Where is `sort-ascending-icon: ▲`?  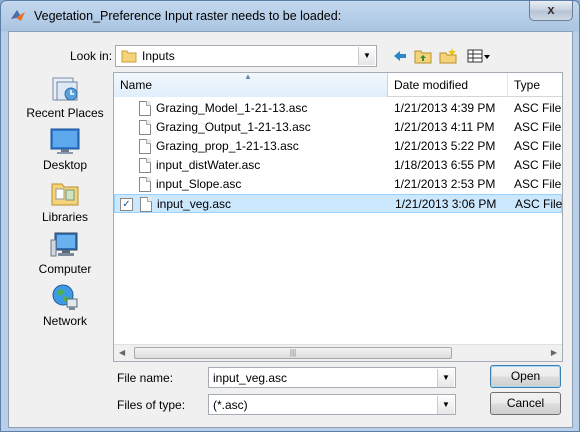 sort-ascending-icon: ▲ is located at coordinates (248, 76).